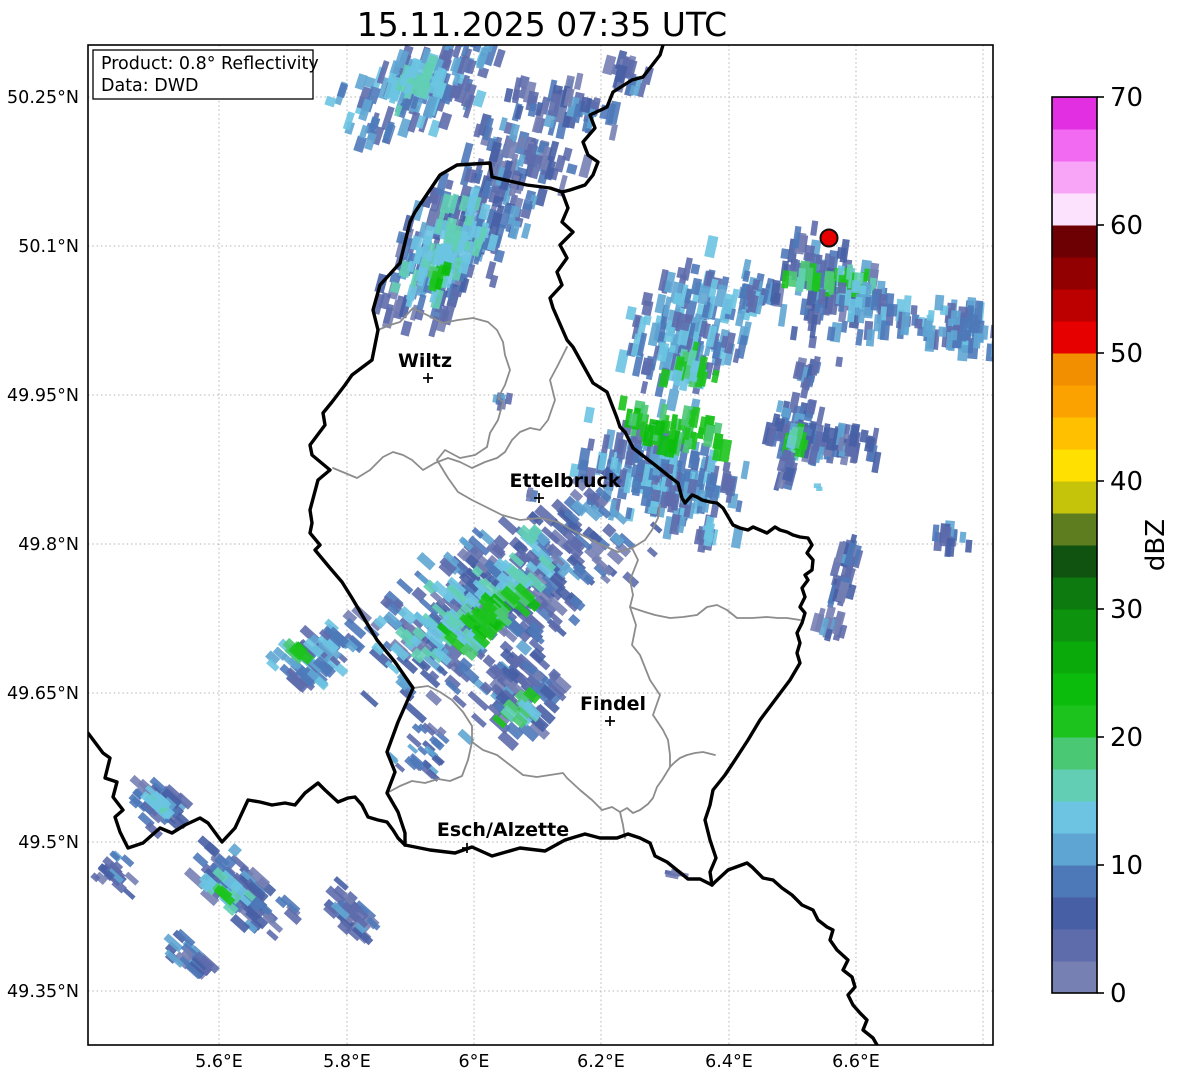 The image size is (1184, 1081). What do you see at coordinates (542, 24) in the screenshot?
I see `figure-title: 15.11.2025 07:35 UTC` at bounding box center [542, 24].